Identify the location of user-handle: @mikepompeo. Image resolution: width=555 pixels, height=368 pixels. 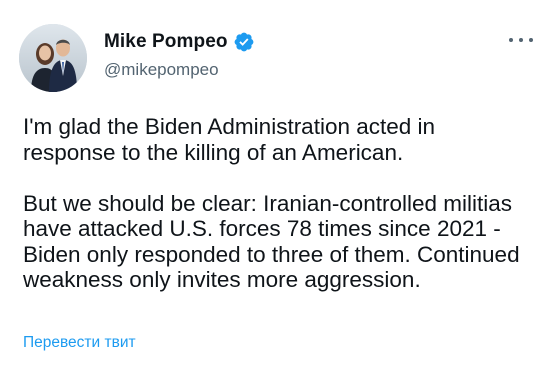
(179, 70).